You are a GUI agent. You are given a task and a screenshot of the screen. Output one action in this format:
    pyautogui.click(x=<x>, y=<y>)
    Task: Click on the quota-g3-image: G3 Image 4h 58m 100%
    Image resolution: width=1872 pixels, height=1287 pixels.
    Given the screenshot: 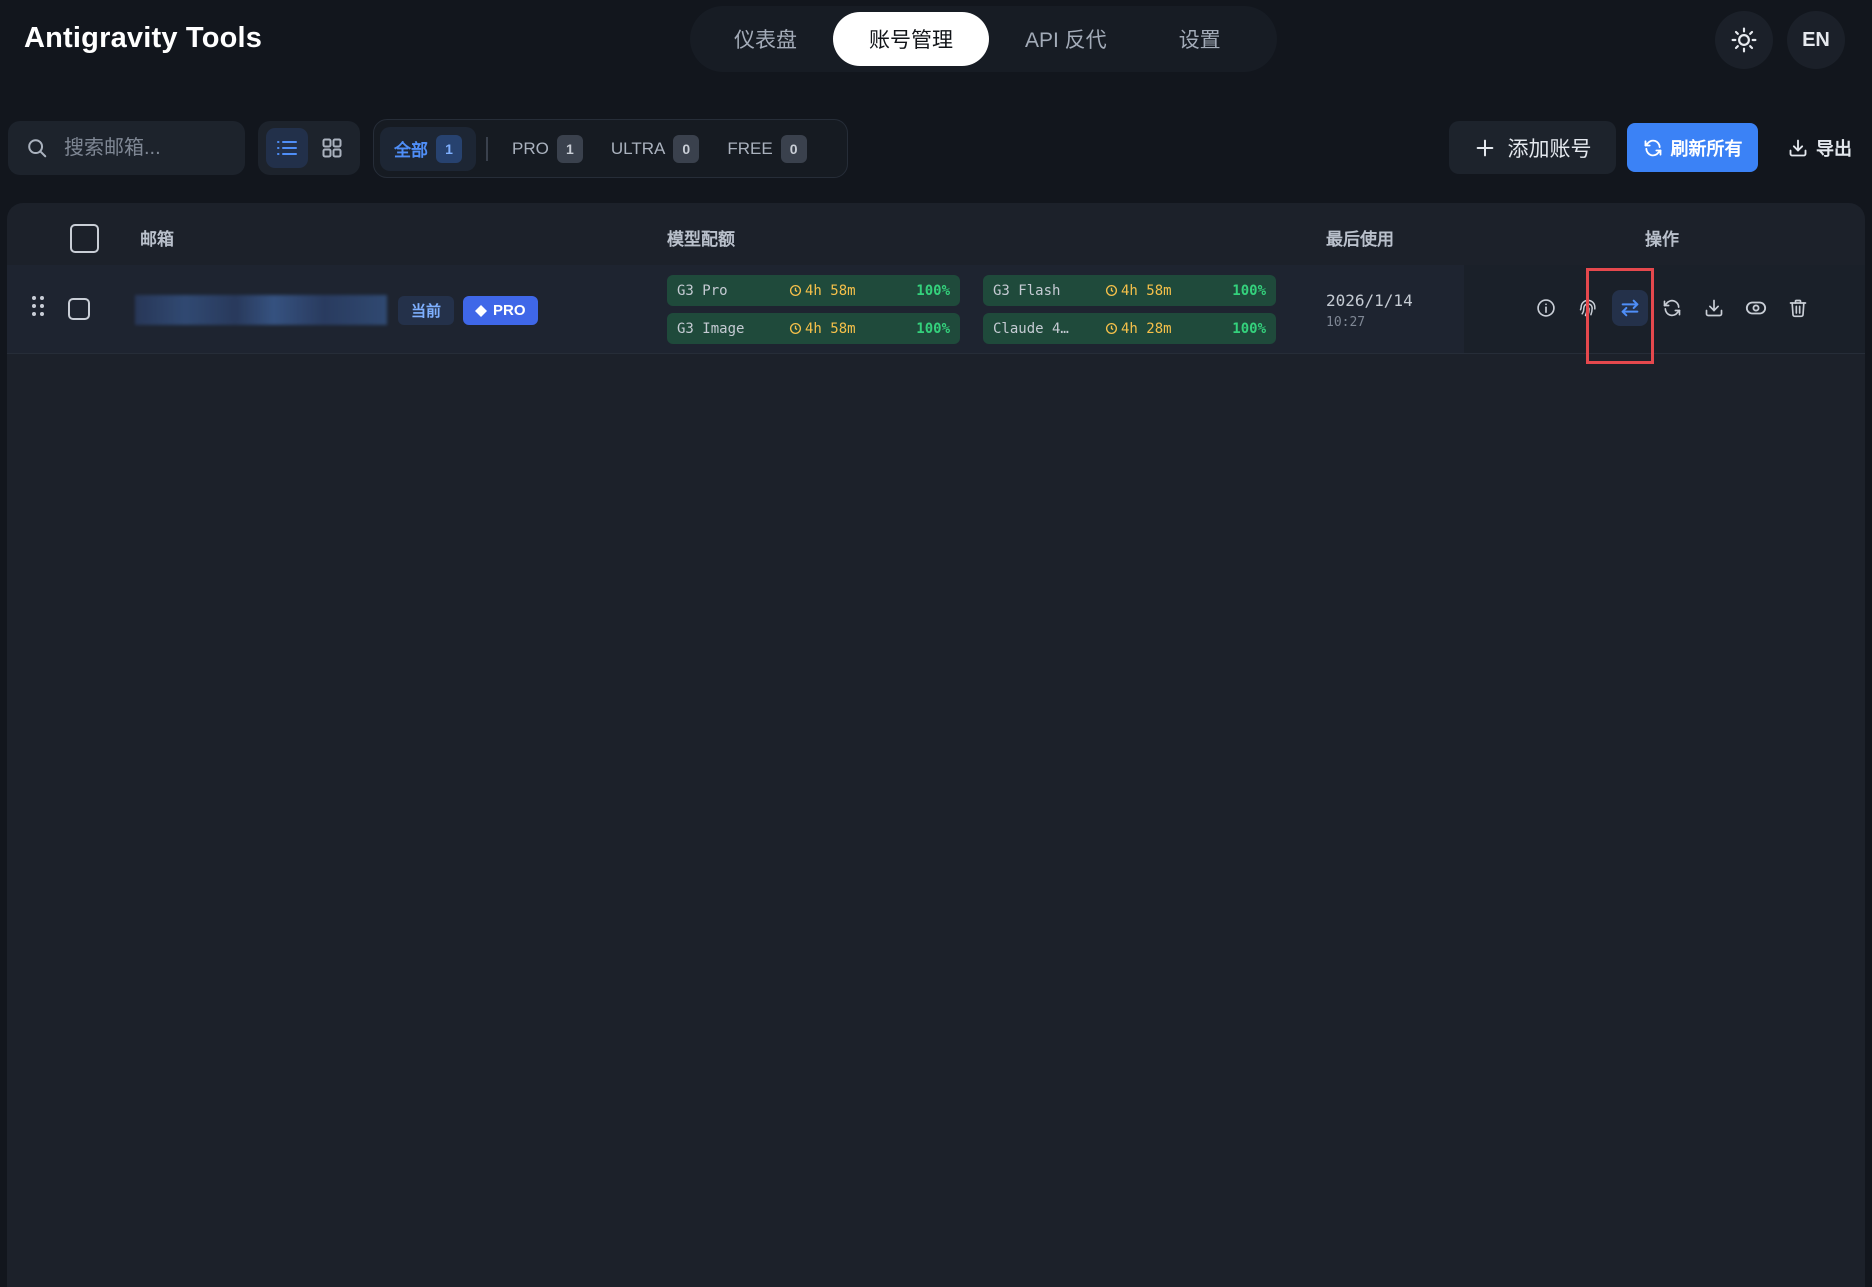 What is the action you would take?
    pyautogui.click(x=813, y=328)
    